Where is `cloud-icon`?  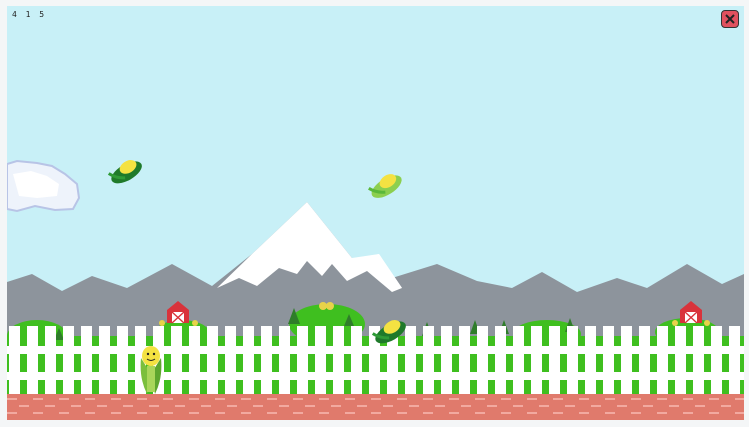
cloud-icon is located at coordinates (44, 186).